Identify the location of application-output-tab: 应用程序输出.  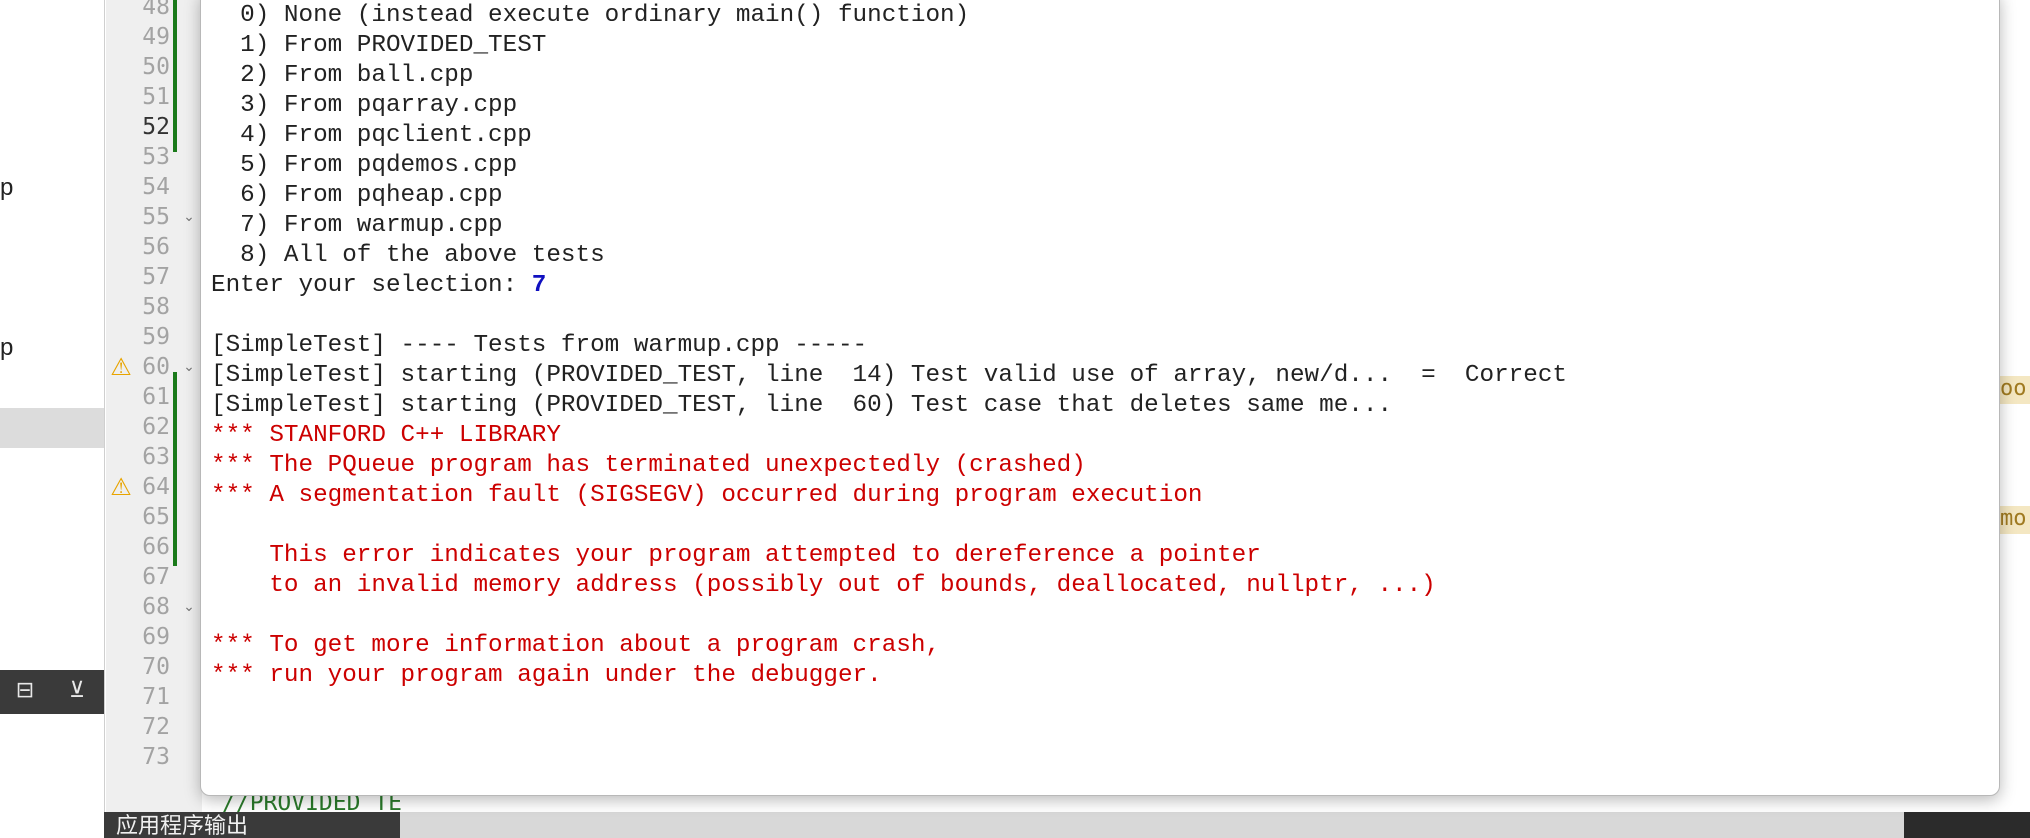
(252, 825).